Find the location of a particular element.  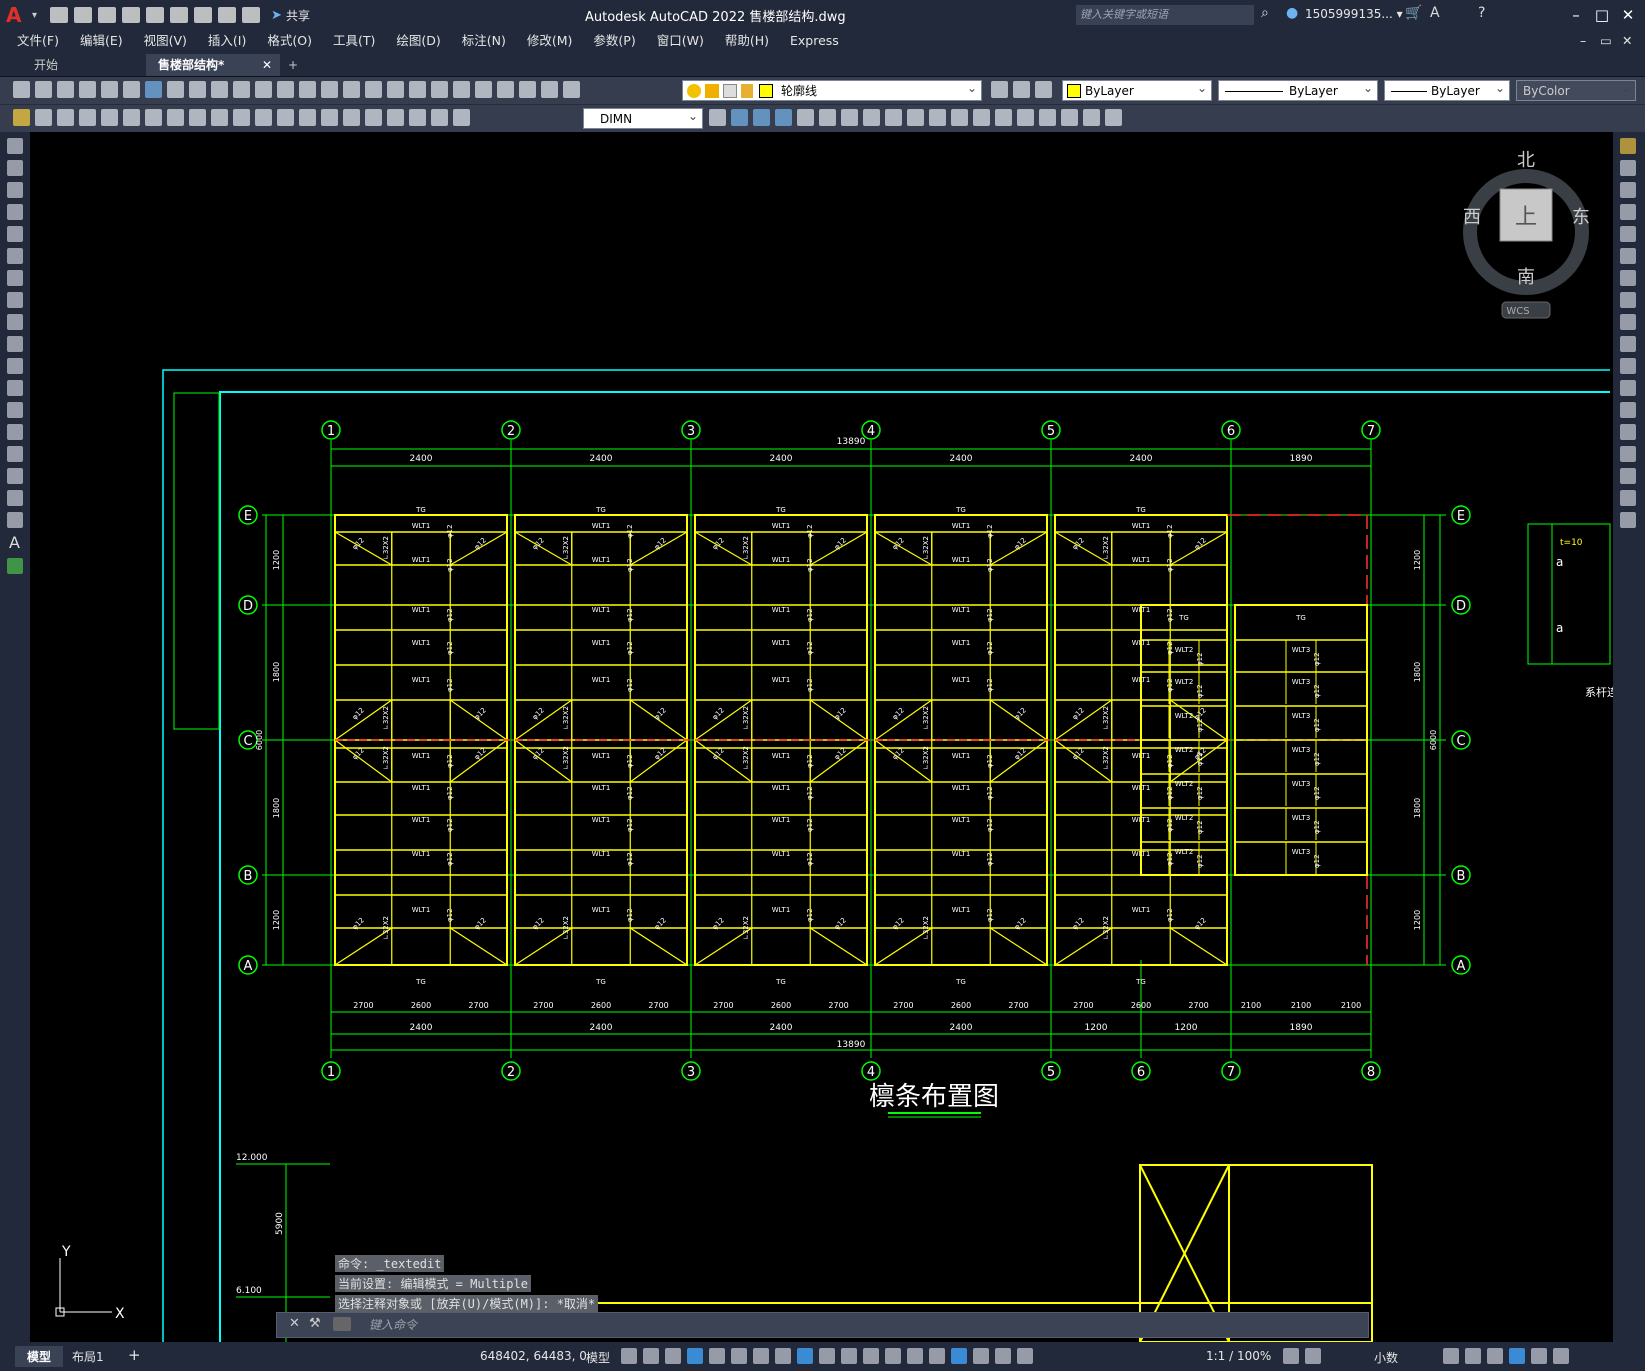

erase-icon is located at coordinates (1628, 146).